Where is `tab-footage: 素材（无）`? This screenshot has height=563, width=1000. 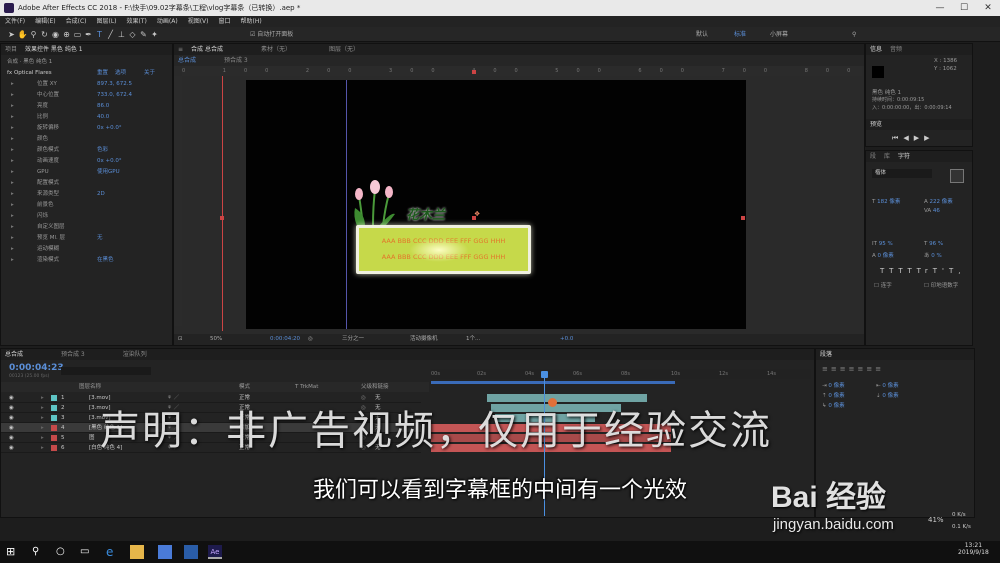
tab-footage: 素材（无） is located at coordinates (276, 49).